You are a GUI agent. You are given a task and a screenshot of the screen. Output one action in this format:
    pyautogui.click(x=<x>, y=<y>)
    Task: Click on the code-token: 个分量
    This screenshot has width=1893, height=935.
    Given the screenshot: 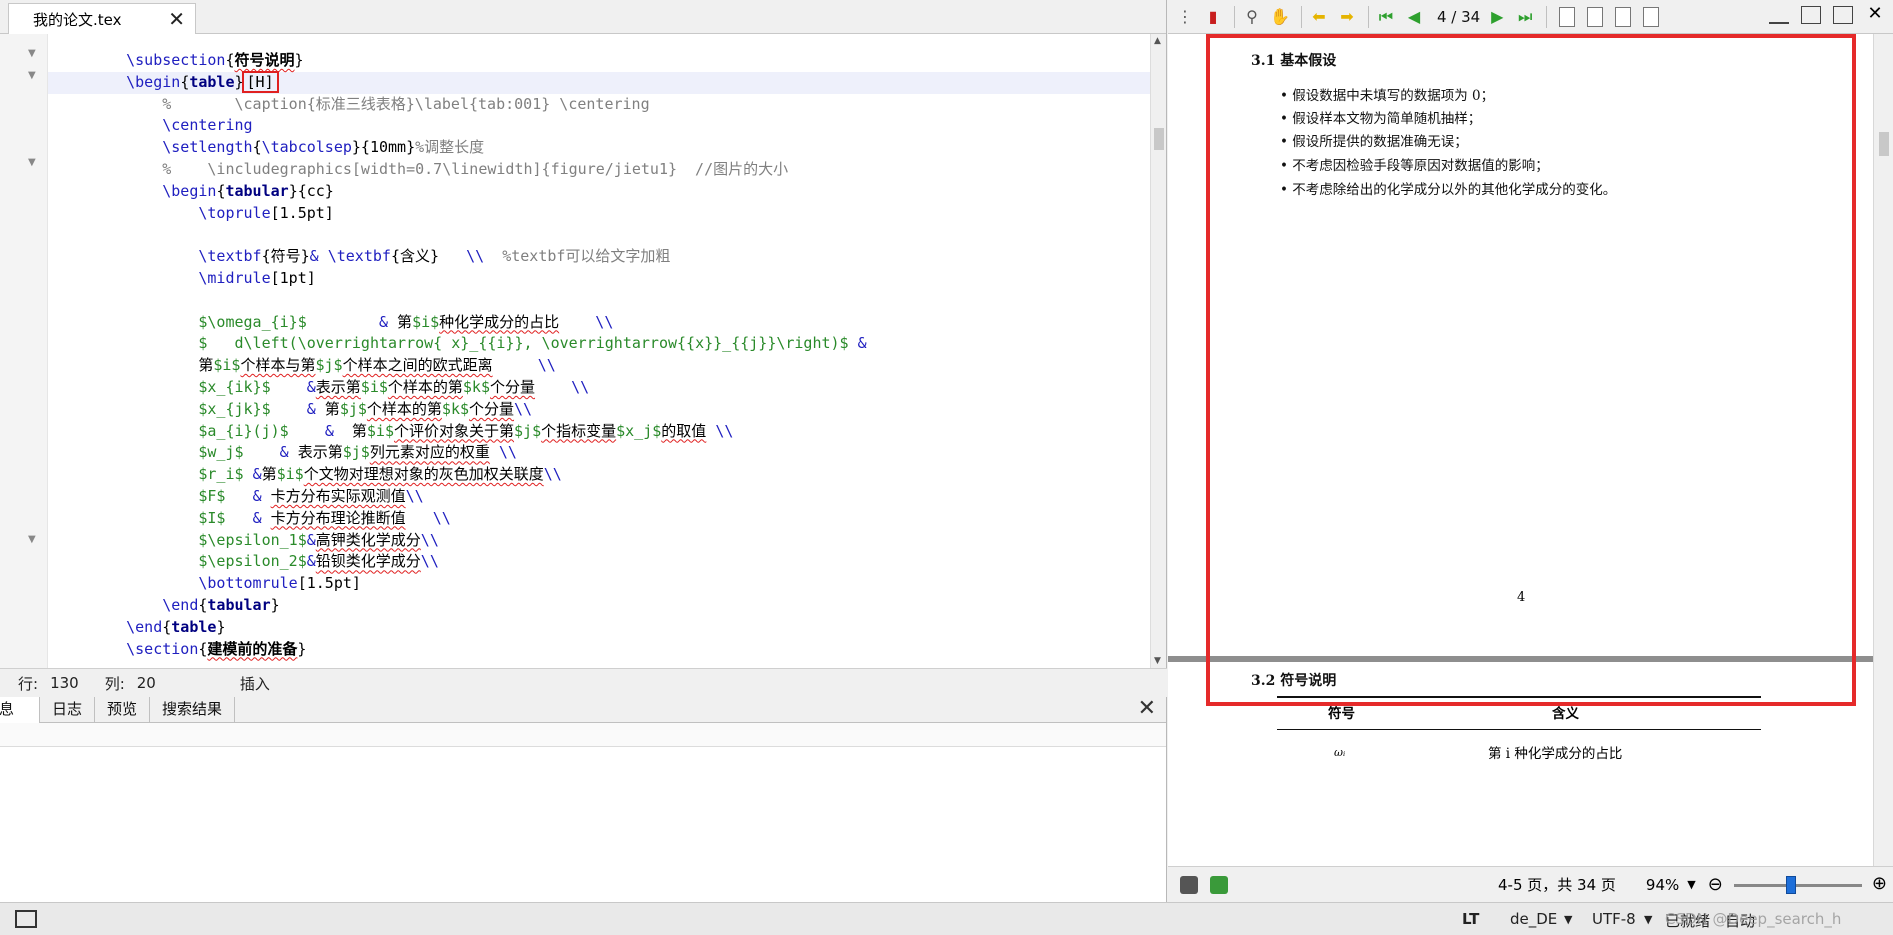 What is the action you would take?
    pyautogui.click(x=513, y=386)
    